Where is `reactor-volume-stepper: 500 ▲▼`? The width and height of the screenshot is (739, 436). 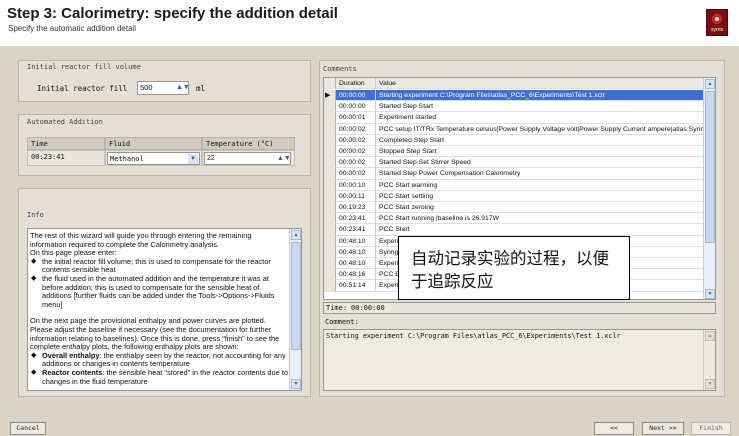
reactor-volume-stepper: 500 ▲▼ is located at coordinates (163, 88).